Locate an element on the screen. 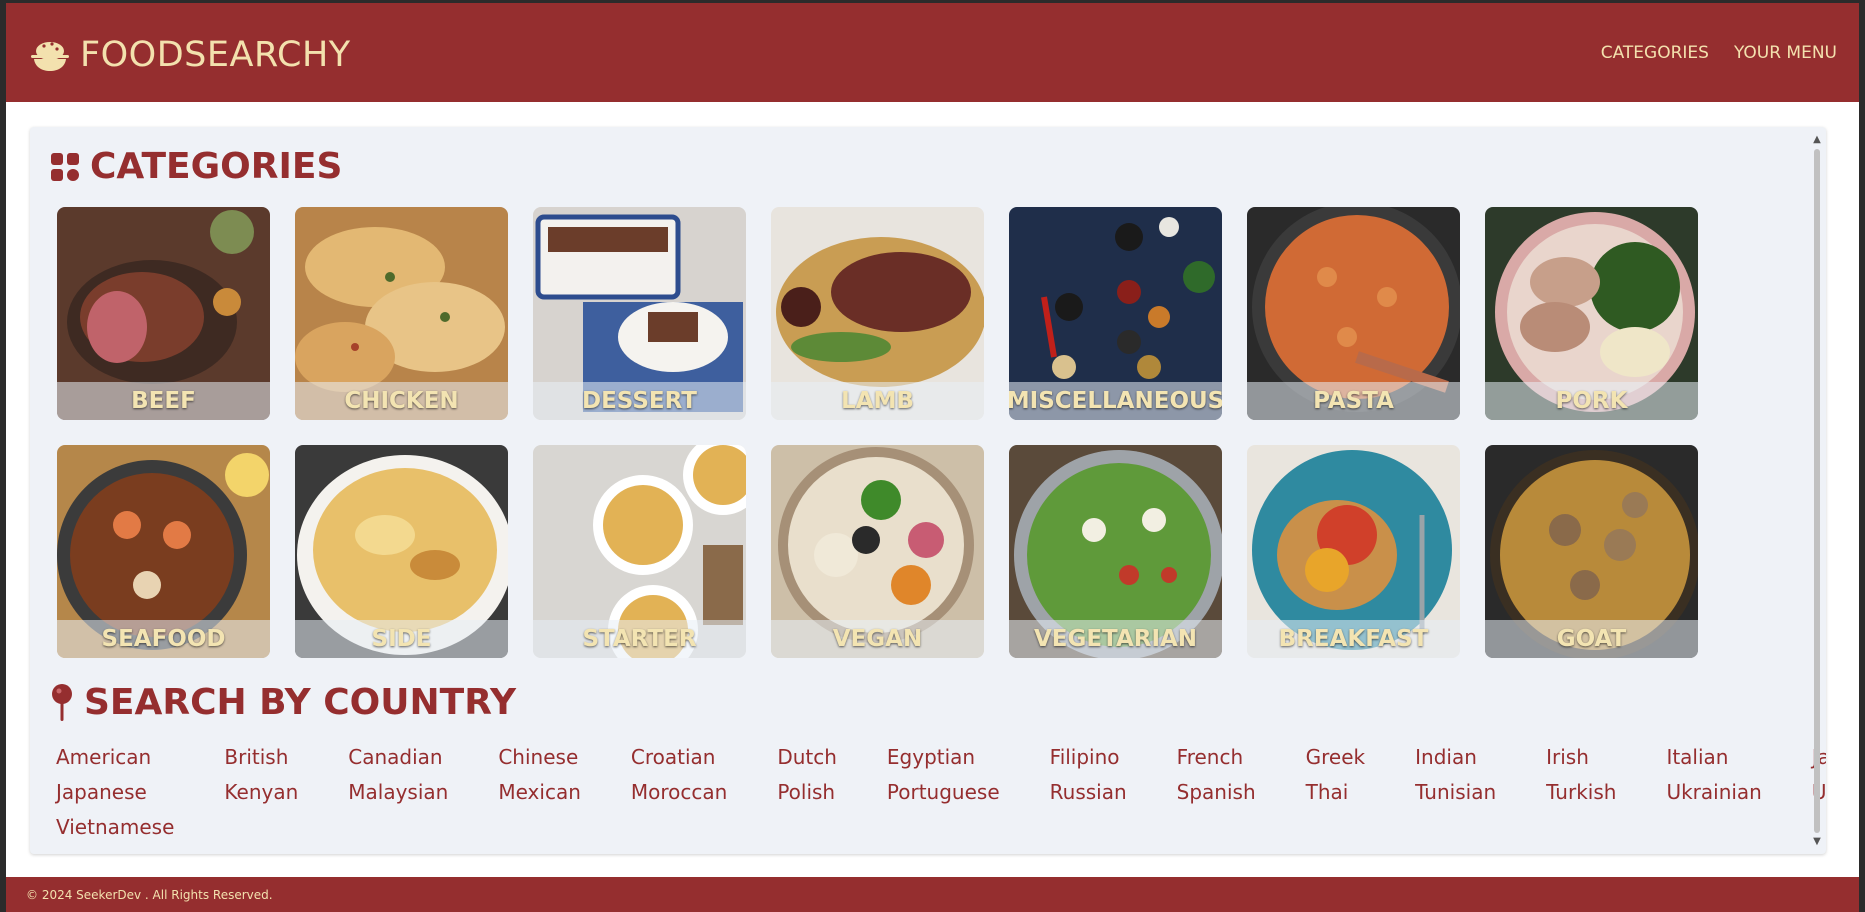 The width and height of the screenshot is (1865, 912). copyright-text: © 2024 SeekerDev . All Rights Reserved. is located at coordinates (149, 895).